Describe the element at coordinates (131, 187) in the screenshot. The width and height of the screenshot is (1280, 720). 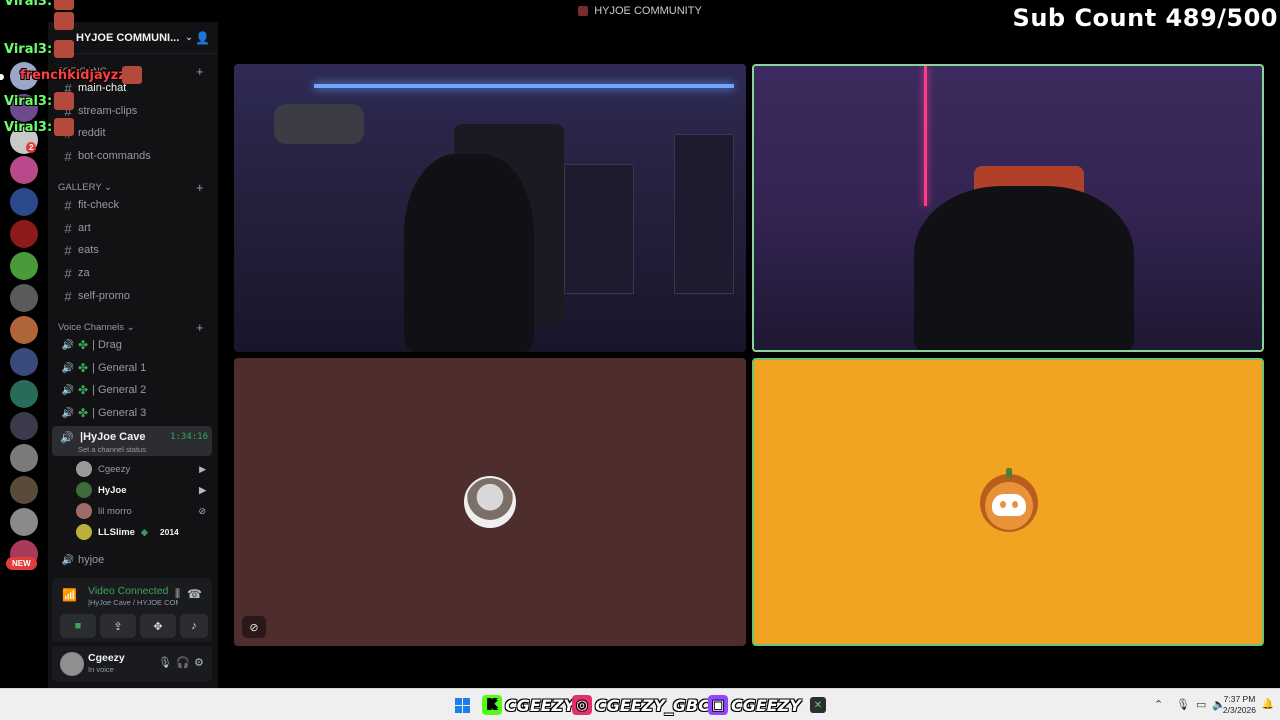
I see `category-gallery: GALLERY ⌄ +` at that location.